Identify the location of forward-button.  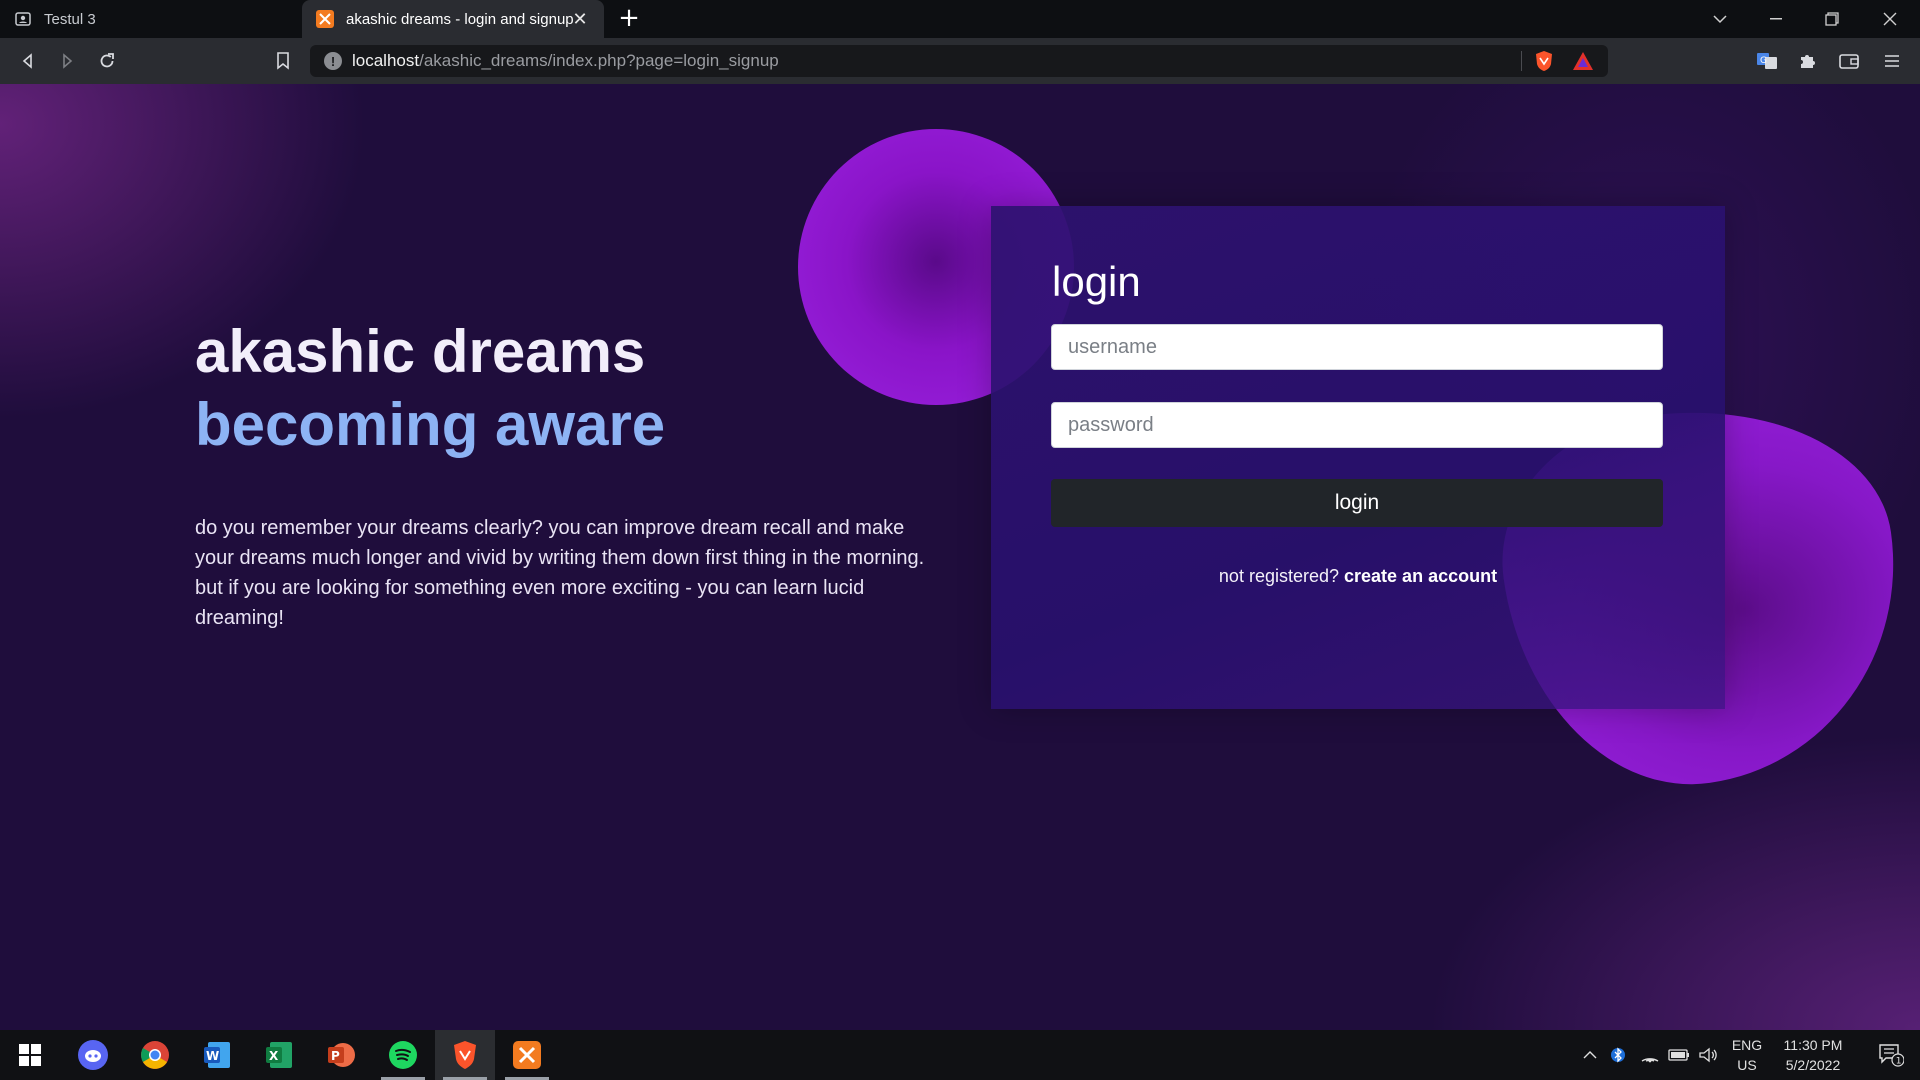
(67, 61).